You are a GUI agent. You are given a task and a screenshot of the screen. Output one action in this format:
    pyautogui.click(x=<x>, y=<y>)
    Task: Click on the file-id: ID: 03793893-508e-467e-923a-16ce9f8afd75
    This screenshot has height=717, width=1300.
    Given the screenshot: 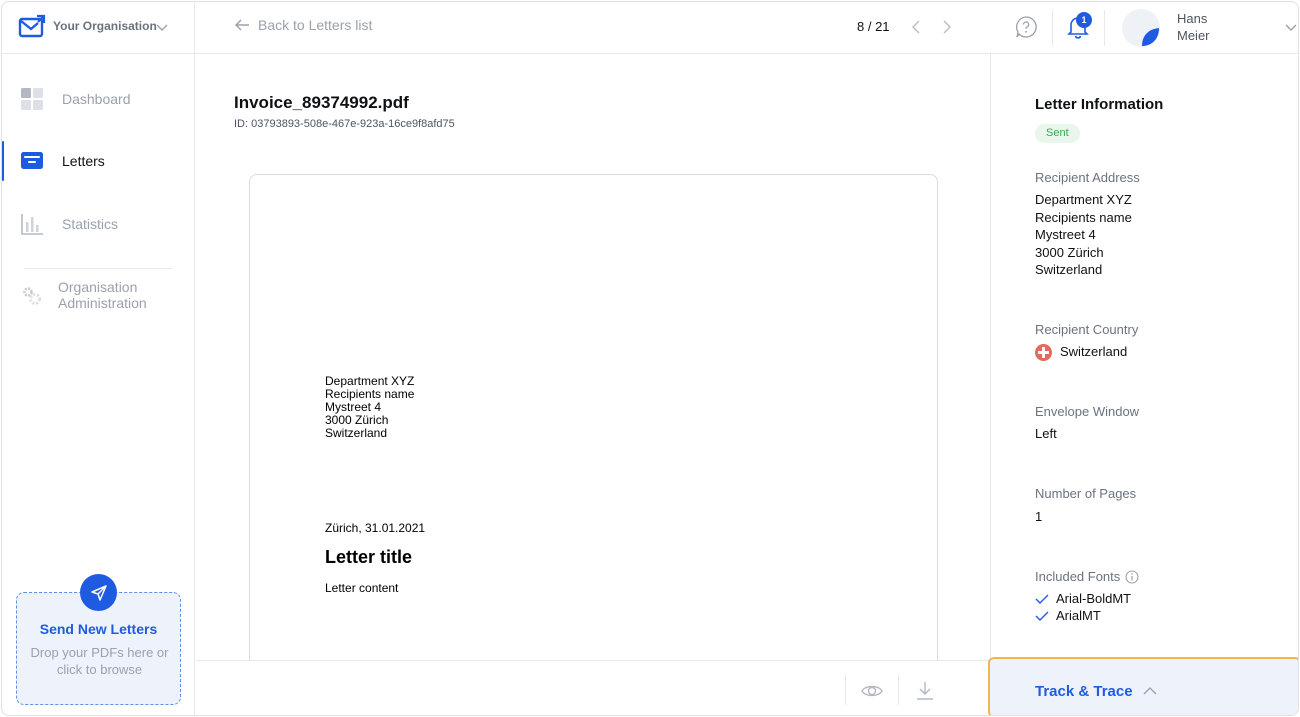 What is the action you would take?
    pyautogui.click(x=344, y=124)
    